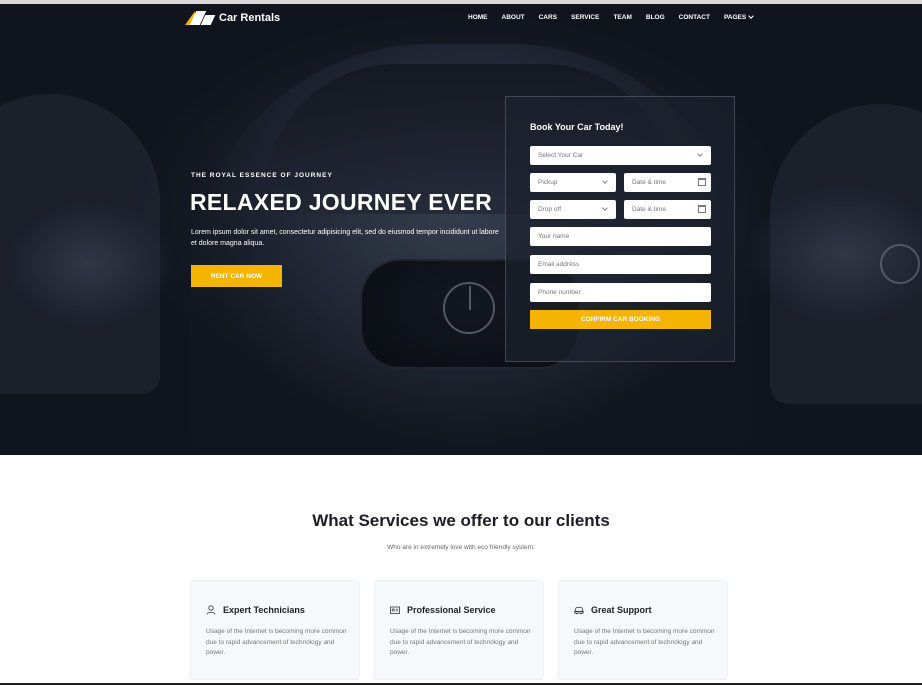  I want to click on nav-item-blog: BLOG, so click(655, 17).